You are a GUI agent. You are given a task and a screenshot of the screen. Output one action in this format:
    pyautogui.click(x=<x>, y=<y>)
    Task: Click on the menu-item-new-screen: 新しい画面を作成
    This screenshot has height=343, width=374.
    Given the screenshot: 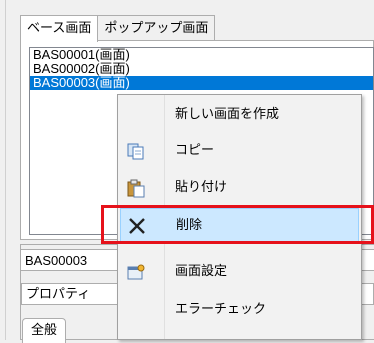 What is the action you would take?
    pyautogui.click(x=239, y=115)
    